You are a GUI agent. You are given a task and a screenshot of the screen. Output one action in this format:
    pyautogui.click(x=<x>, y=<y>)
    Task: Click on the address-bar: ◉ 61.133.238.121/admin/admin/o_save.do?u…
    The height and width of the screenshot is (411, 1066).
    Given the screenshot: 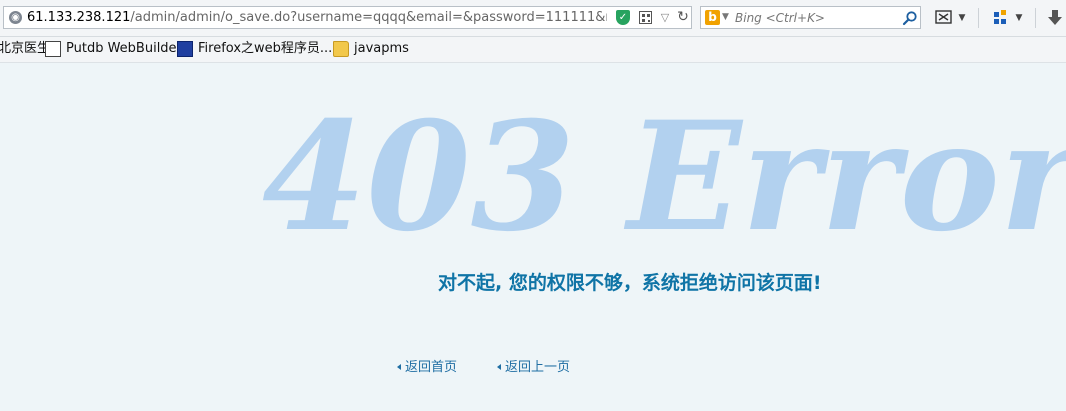 What is the action you would take?
    pyautogui.click(x=347, y=17)
    